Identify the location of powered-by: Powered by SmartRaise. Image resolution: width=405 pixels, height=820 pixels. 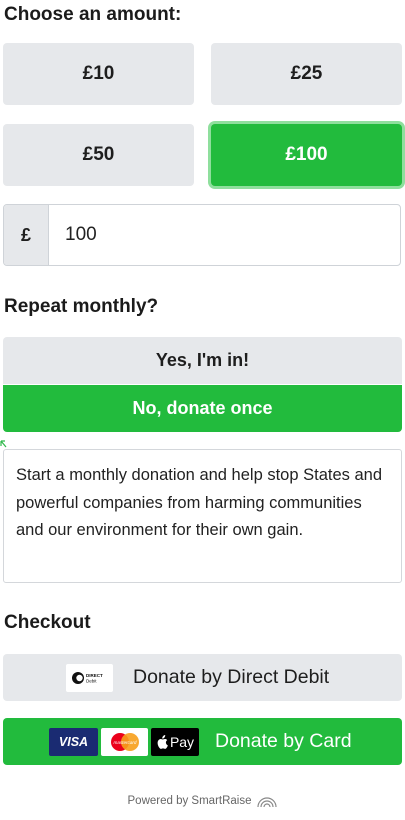
(202, 801).